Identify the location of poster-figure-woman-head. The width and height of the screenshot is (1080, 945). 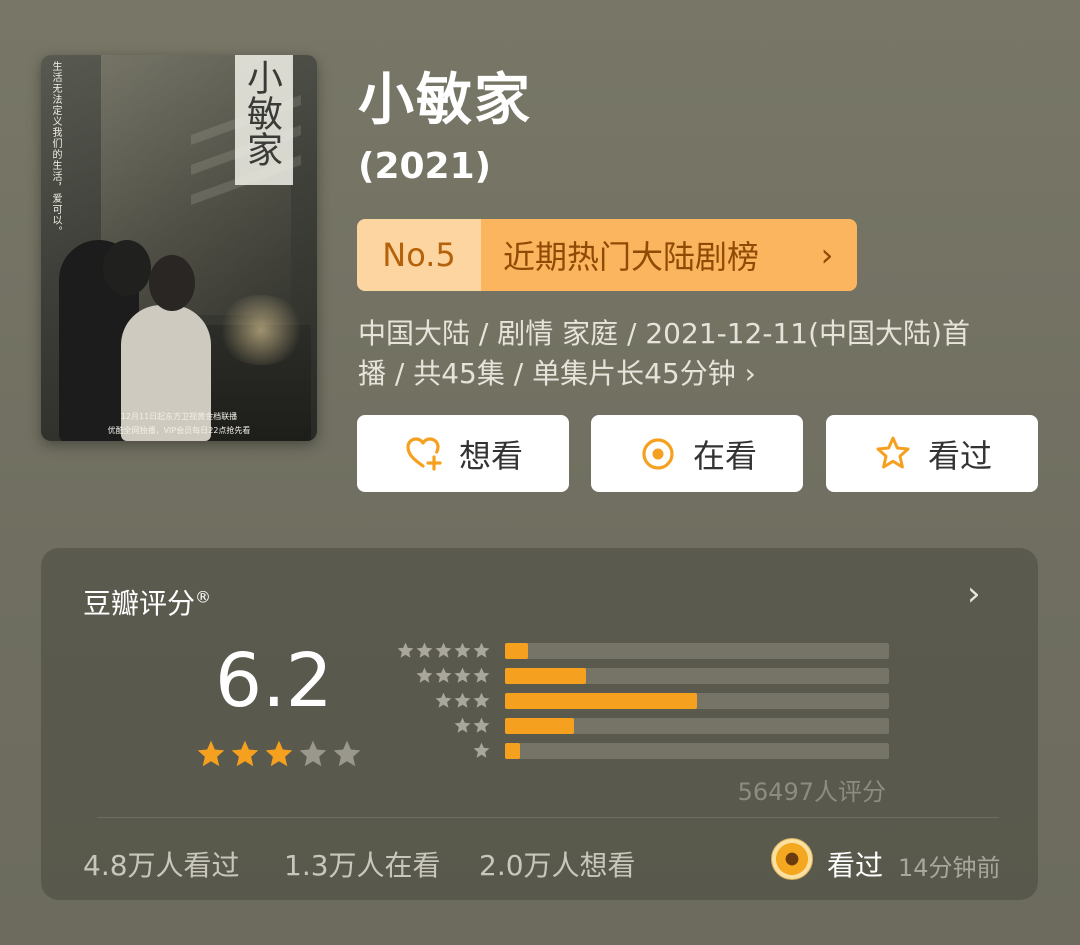
(172, 283).